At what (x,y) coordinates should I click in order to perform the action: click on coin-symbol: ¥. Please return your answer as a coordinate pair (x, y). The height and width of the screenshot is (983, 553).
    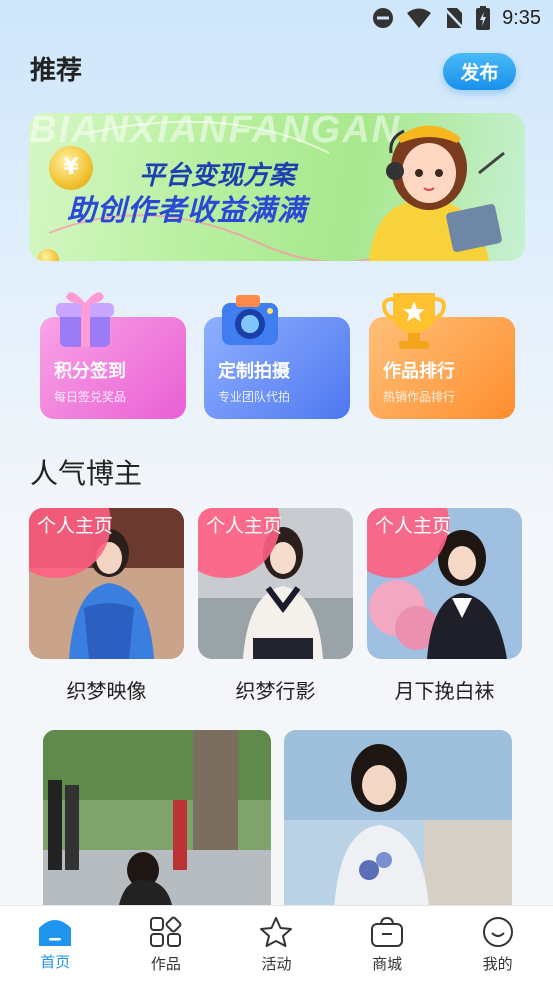
    Looking at the image, I should click on (71, 167).